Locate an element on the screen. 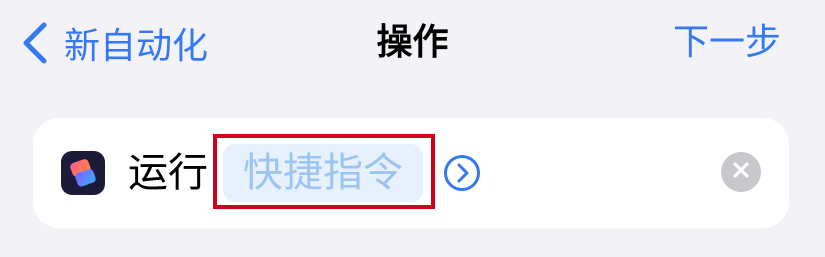  next-button: 下一步 is located at coordinates (727, 43).